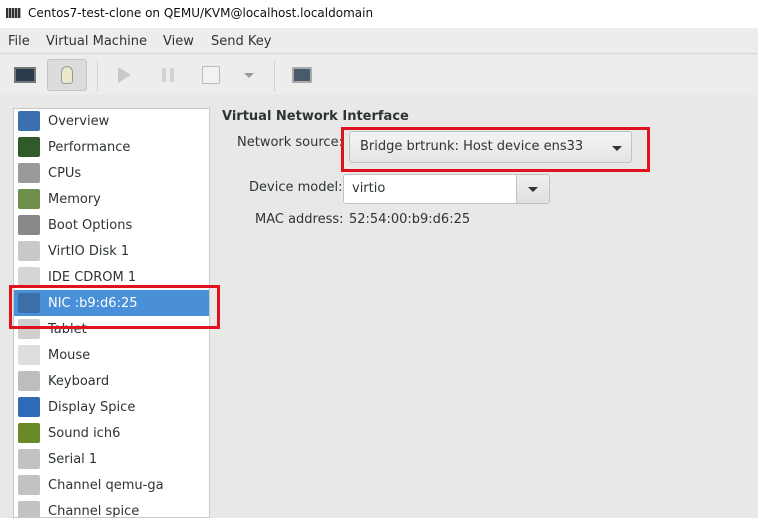 The height and width of the screenshot is (518, 758). I want to click on sidebar-item-channel-spice: Channel spice, so click(111, 508).